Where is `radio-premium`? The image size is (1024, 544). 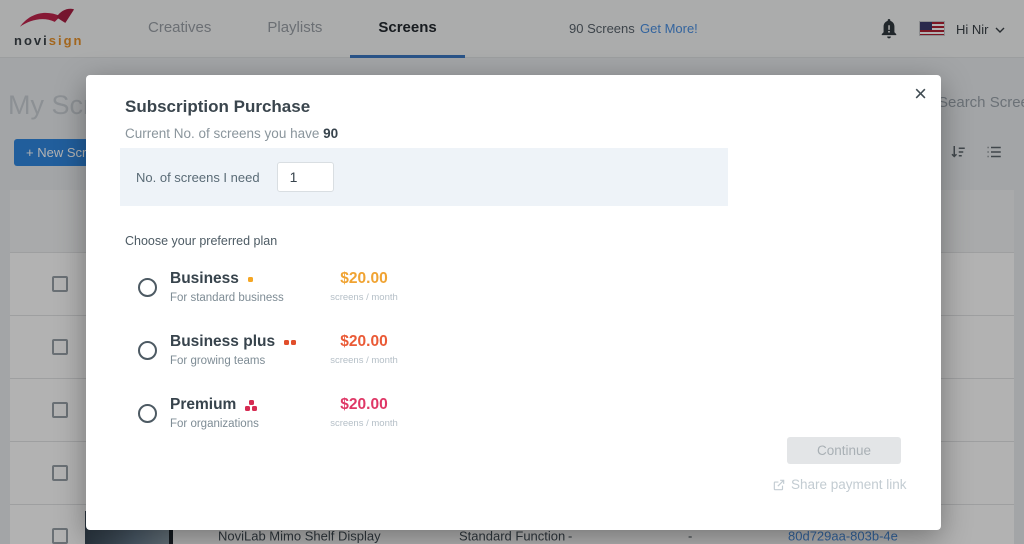
radio-premium is located at coordinates (147, 413).